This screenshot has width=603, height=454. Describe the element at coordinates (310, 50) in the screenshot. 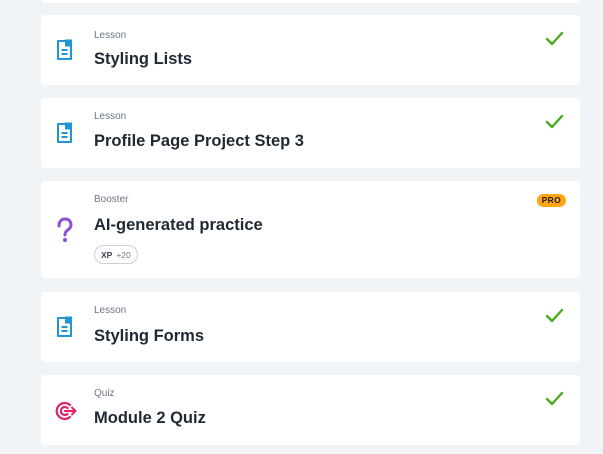

I see `list-item-styling-lists: Lesson Styling Lists` at that location.